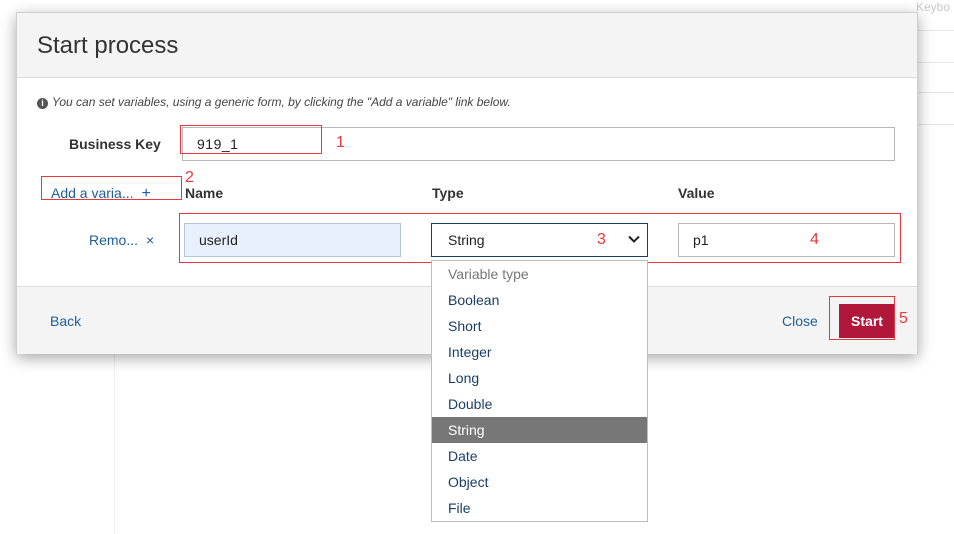 This screenshot has height=534, width=954. Describe the element at coordinates (539, 430) in the screenshot. I see `type-option-string: String` at that location.